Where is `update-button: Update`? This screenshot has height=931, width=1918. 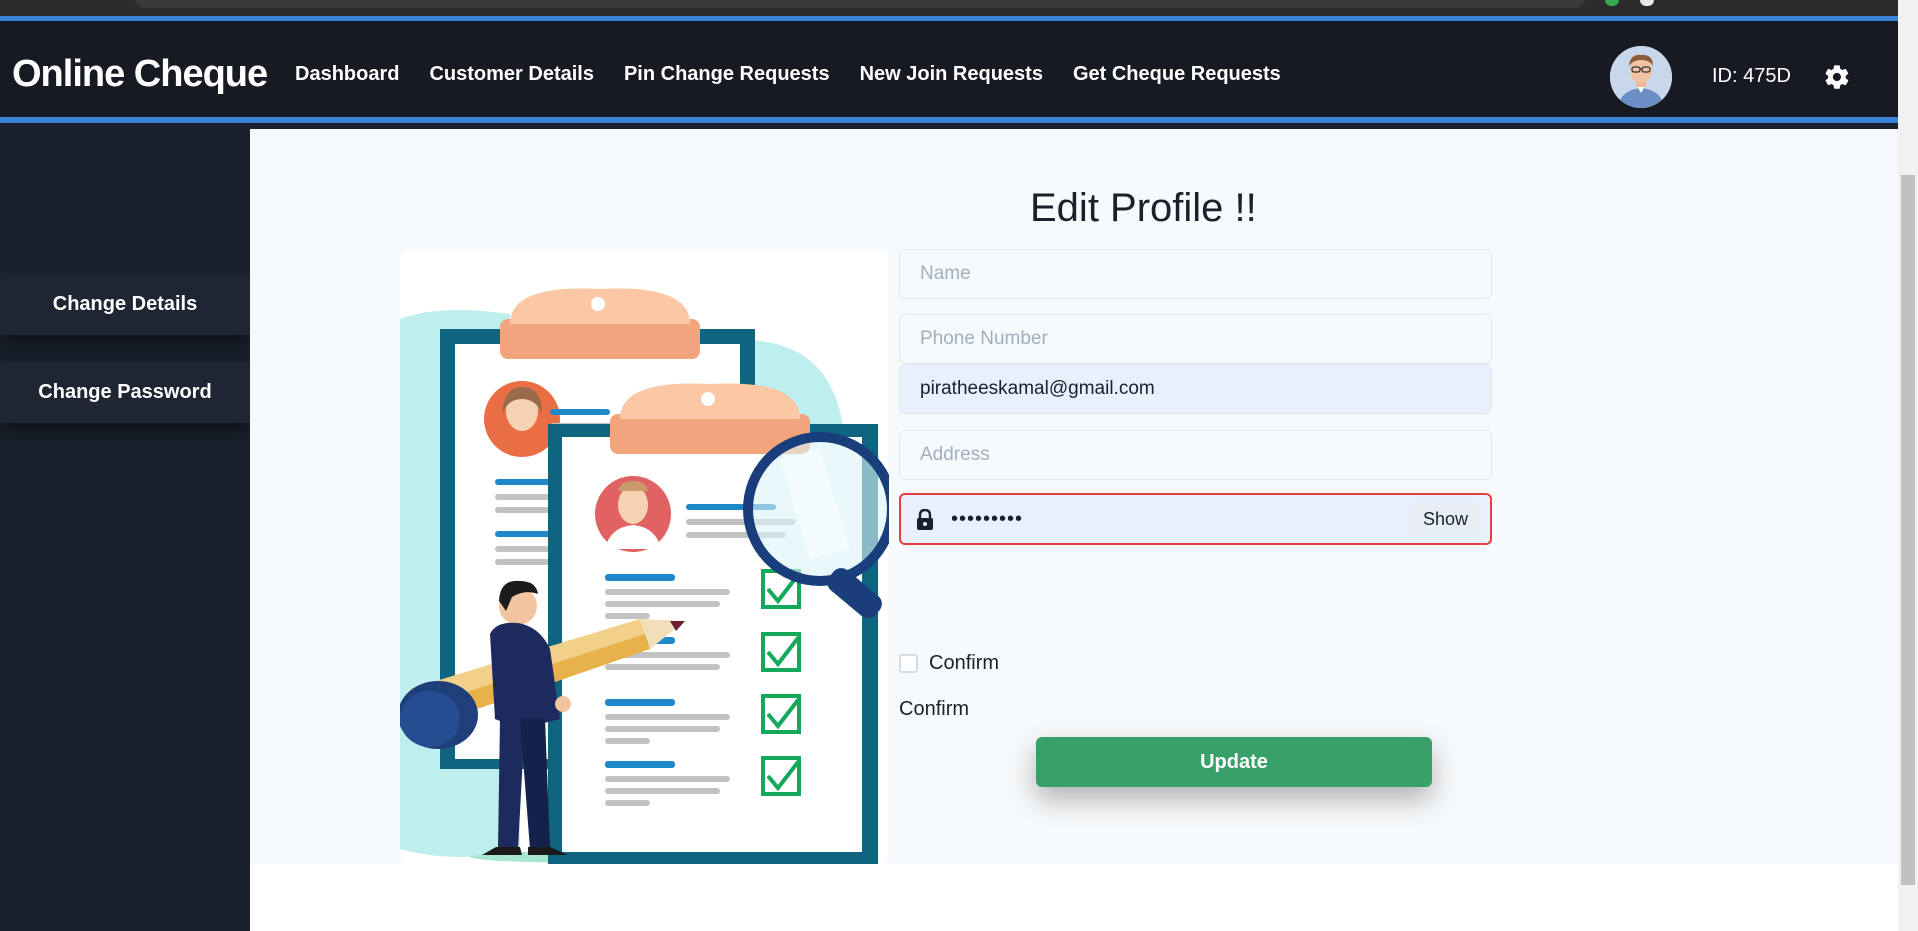 update-button: Update is located at coordinates (1234, 762).